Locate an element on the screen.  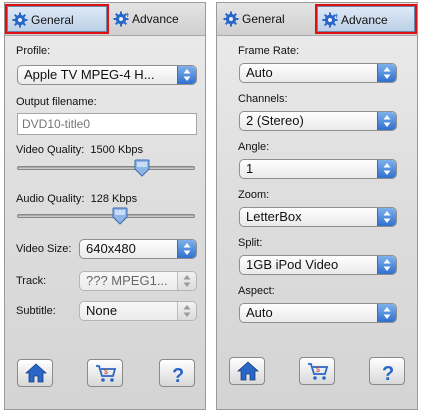
video-size-select: 640x480 is located at coordinates (138, 249).